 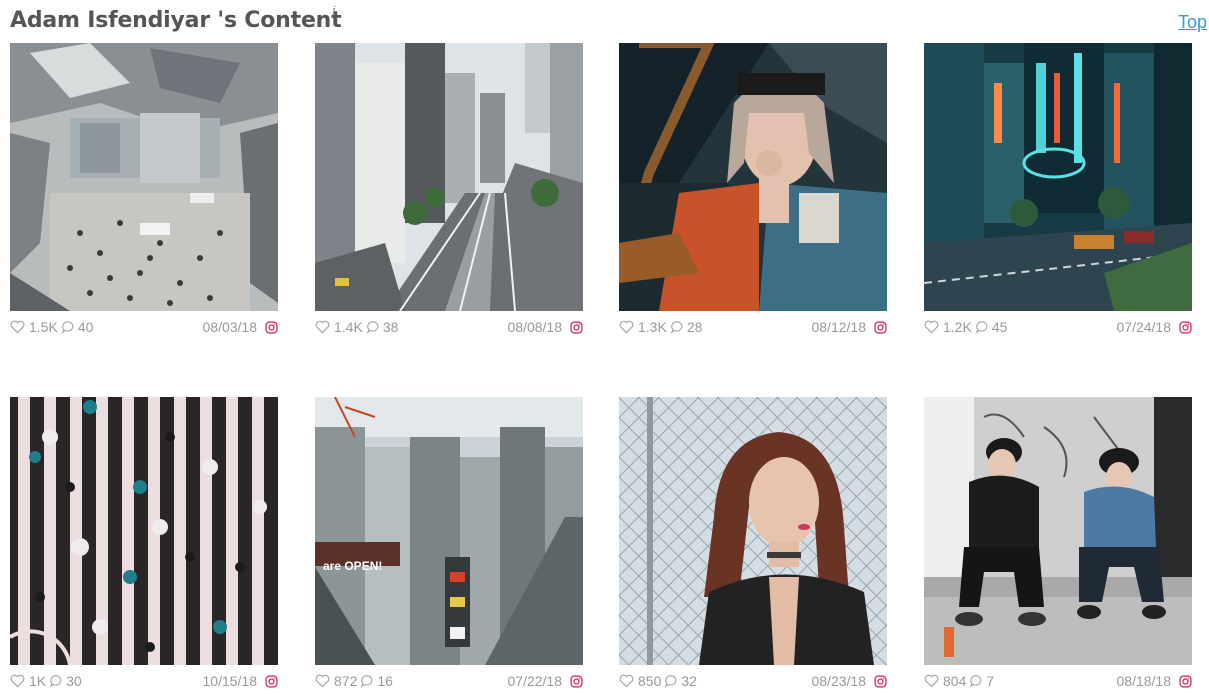 I want to click on post-card: 850 32 08/23/18, so click(x=753, y=547).